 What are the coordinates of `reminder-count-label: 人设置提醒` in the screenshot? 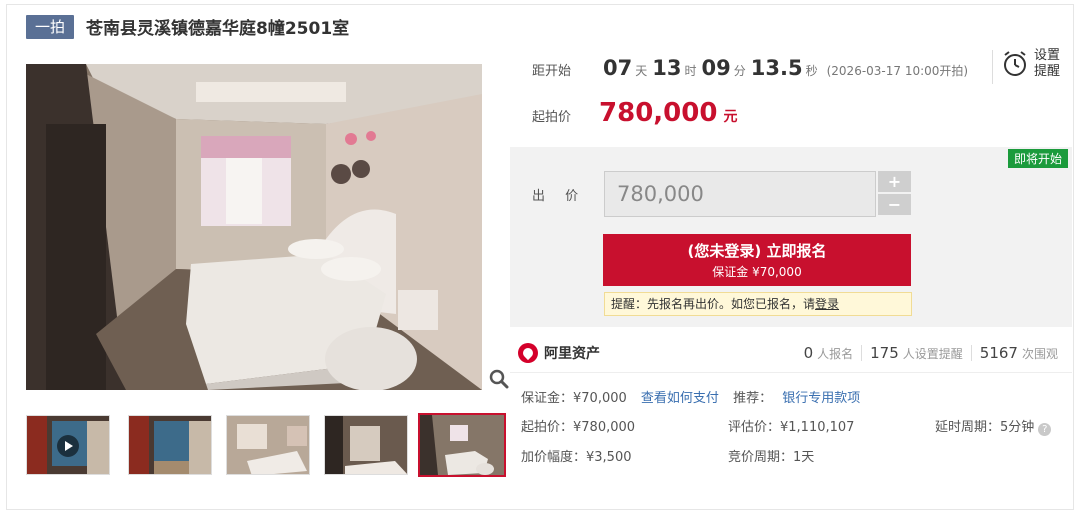 It's located at (932, 354).